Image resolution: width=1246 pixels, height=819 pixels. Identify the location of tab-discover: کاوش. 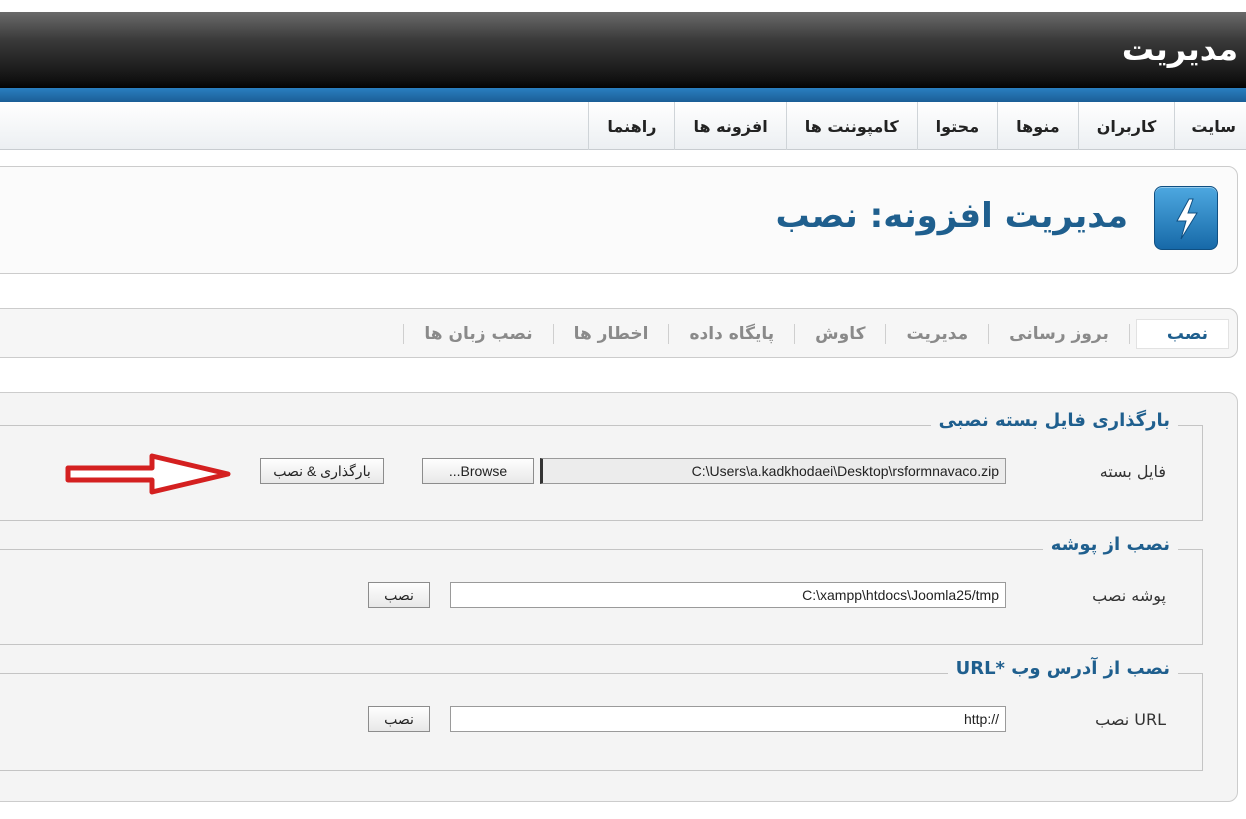
(840, 334).